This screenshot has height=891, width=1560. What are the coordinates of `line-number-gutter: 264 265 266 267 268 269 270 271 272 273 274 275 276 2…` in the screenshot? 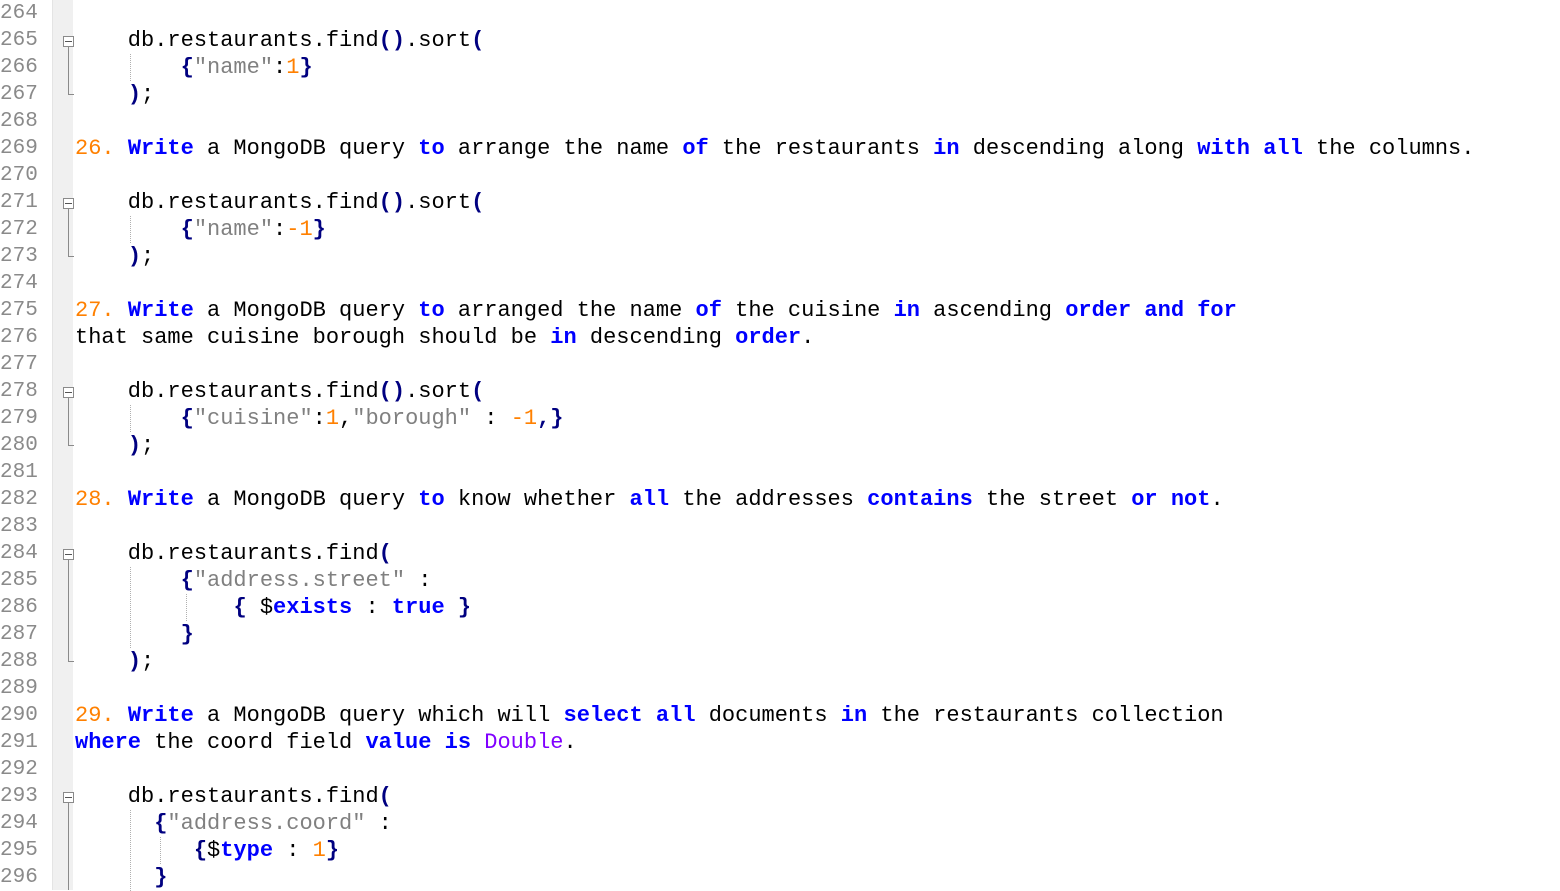 It's located at (26, 445).